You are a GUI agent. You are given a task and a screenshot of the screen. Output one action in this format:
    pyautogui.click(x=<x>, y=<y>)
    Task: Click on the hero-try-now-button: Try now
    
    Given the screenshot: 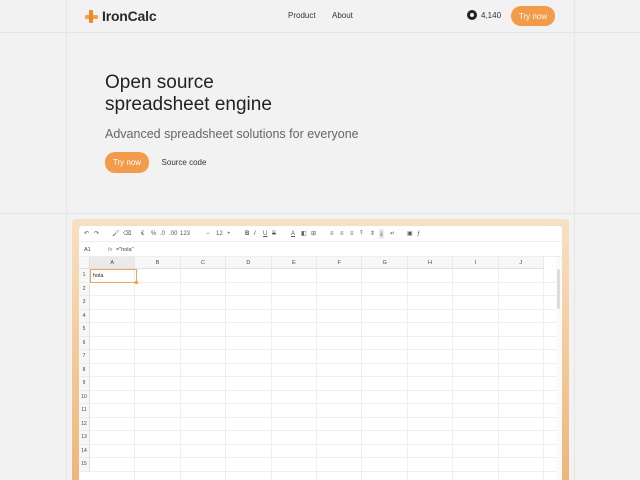 What is the action you would take?
    pyautogui.click(x=127, y=162)
    